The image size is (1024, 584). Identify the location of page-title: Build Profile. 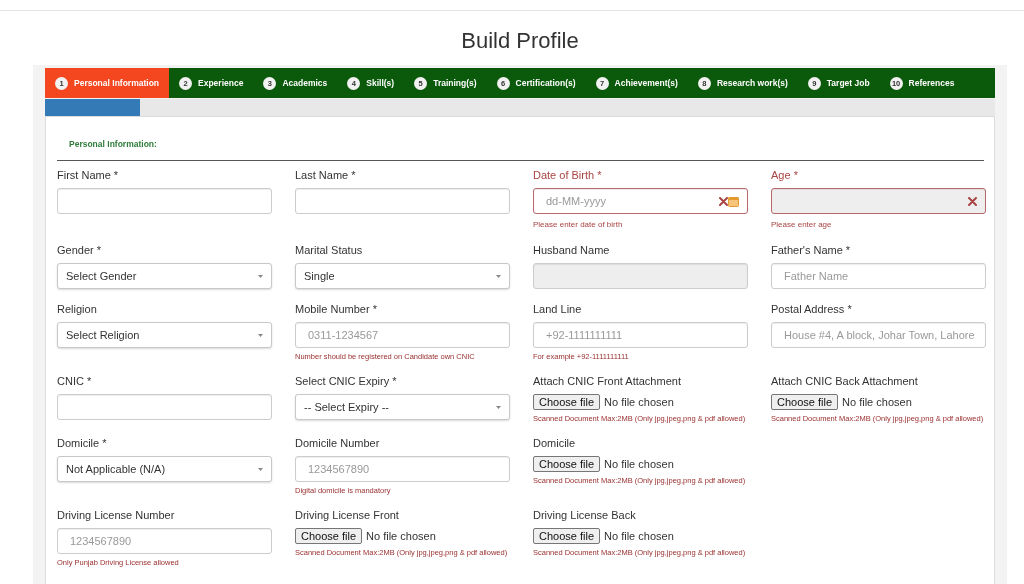
(520, 40).